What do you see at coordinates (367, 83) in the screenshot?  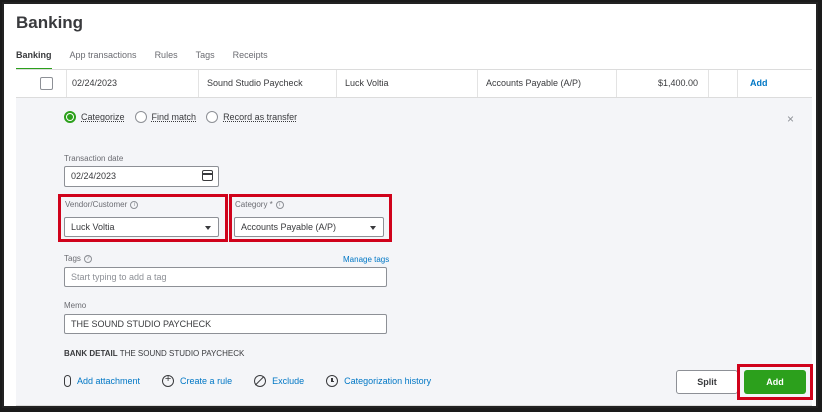 I see `txn-payee: Luck Voltia` at bounding box center [367, 83].